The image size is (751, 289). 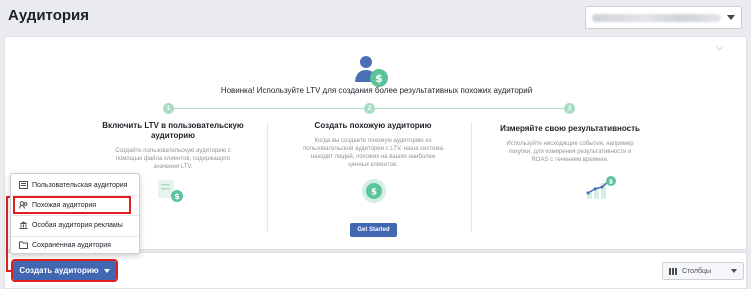 What do you see at coordinates (64, 205) in the screenshot?
I see `menu-item-label: Похожая аудитория` at bounding box center [64, 205].